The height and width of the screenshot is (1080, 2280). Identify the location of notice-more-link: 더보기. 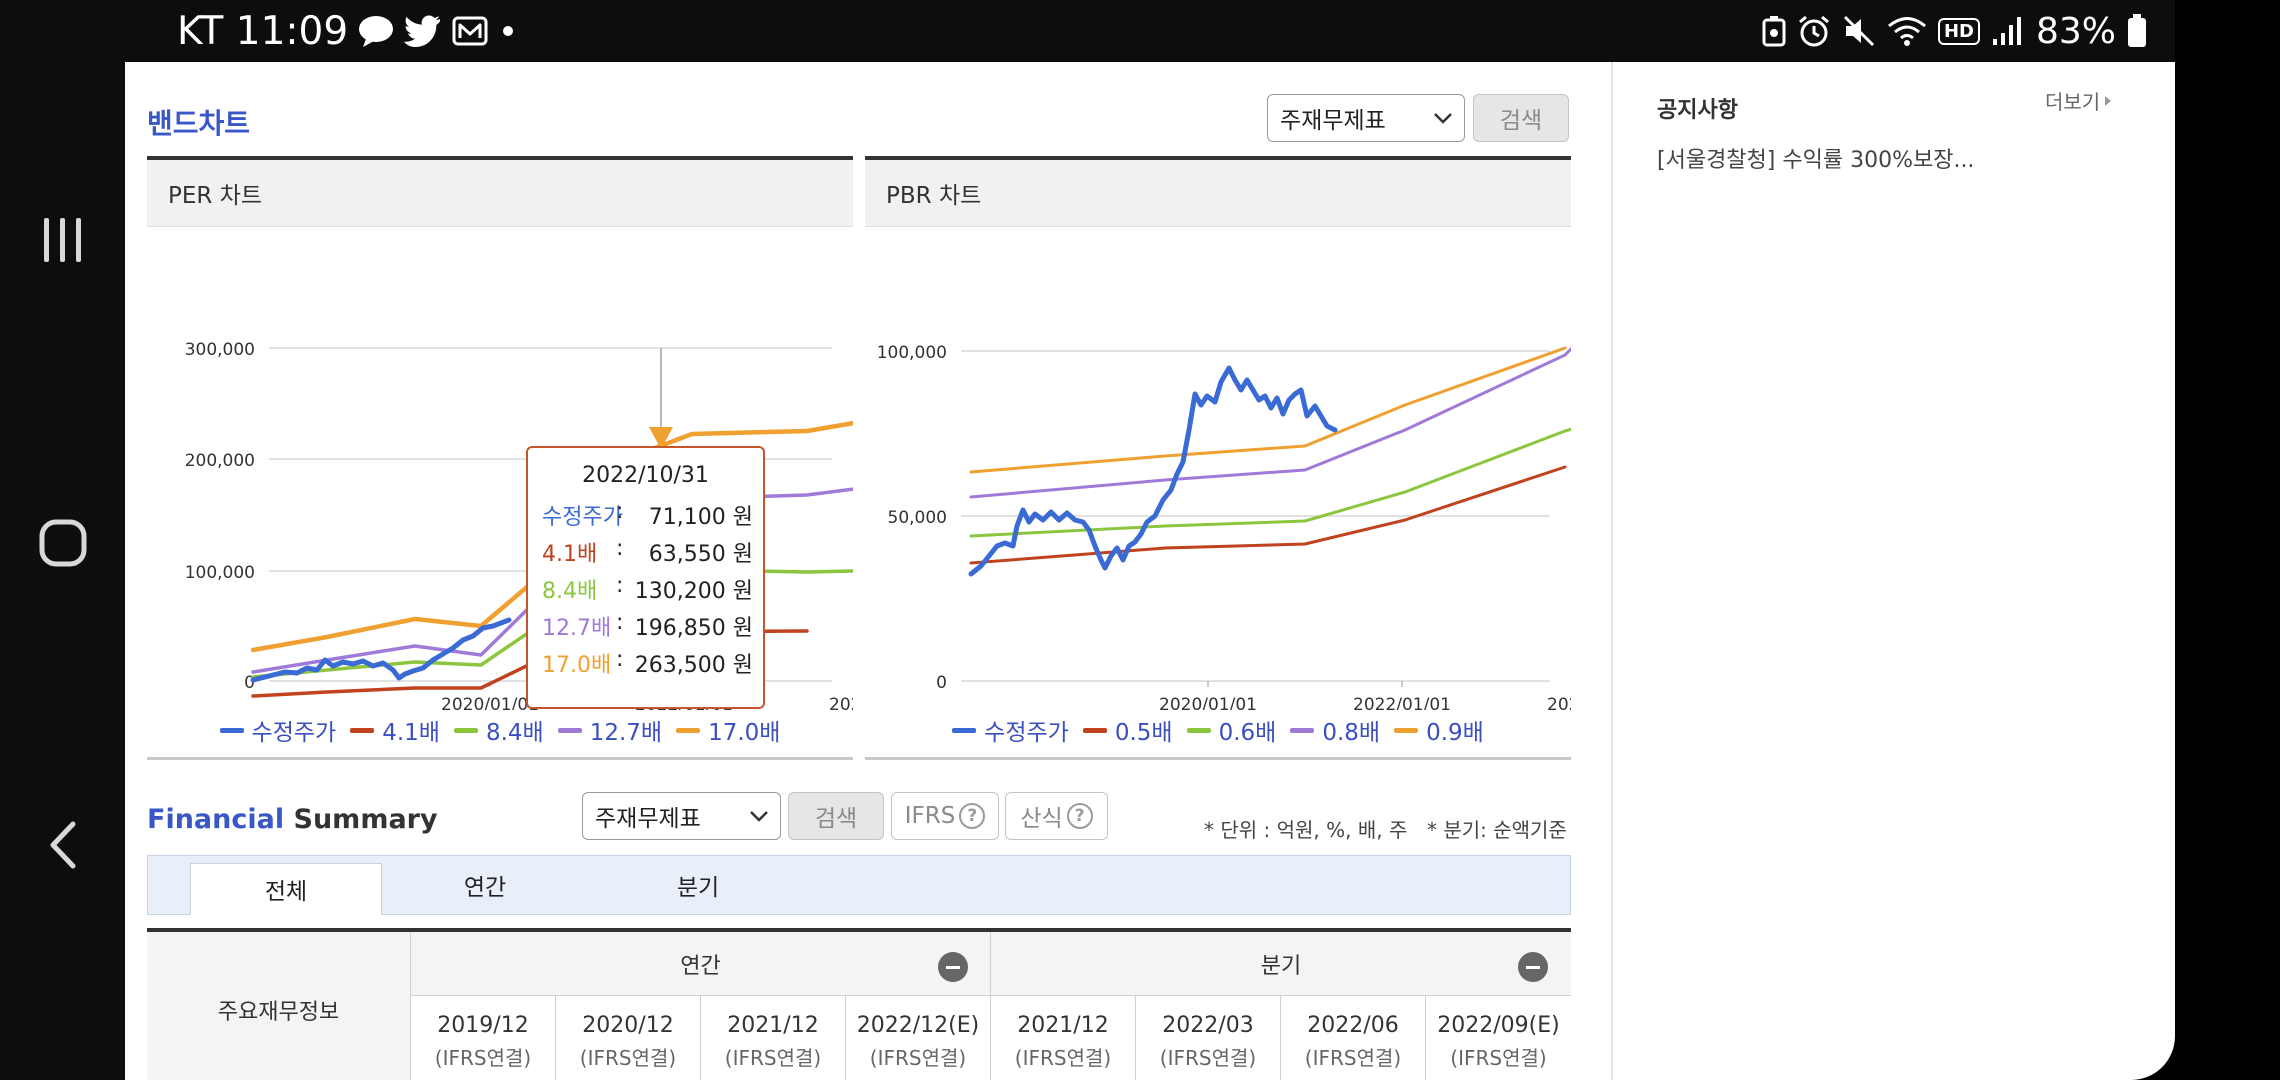
(2078, 100).